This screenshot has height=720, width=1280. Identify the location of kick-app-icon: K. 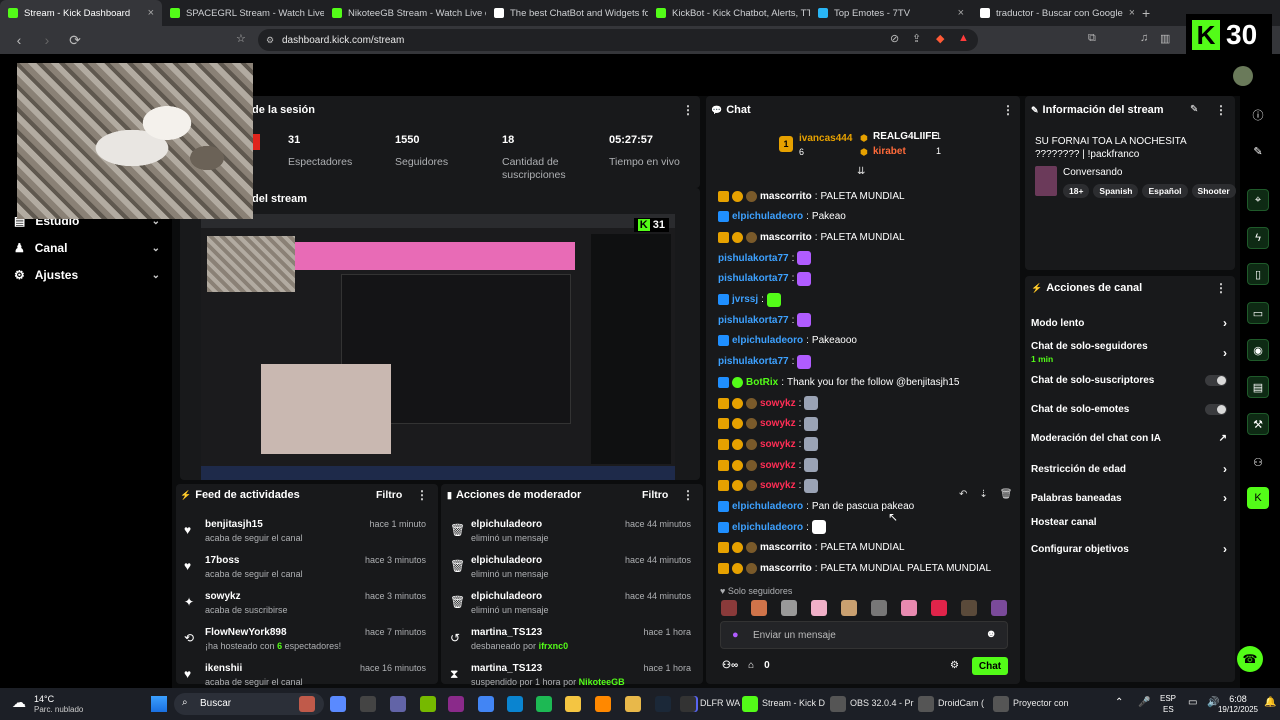
(1258, 498).